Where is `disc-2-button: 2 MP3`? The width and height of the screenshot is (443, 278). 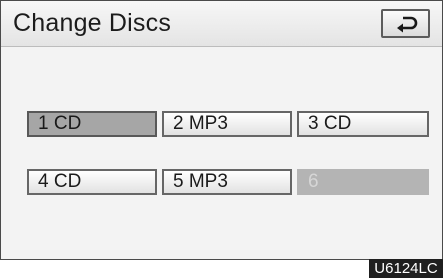
disc-2-button: 2 MP3 is located at coordinates (227, 124).